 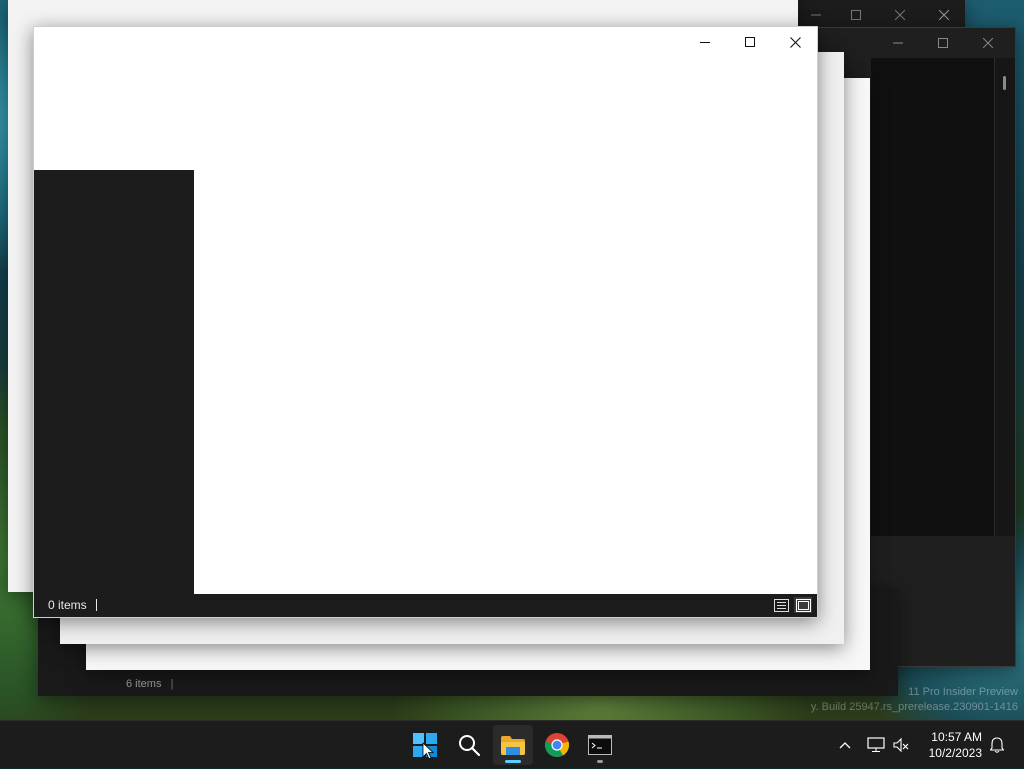 I want to click on scrollbar-thumb, so click(x=1004, y=83).